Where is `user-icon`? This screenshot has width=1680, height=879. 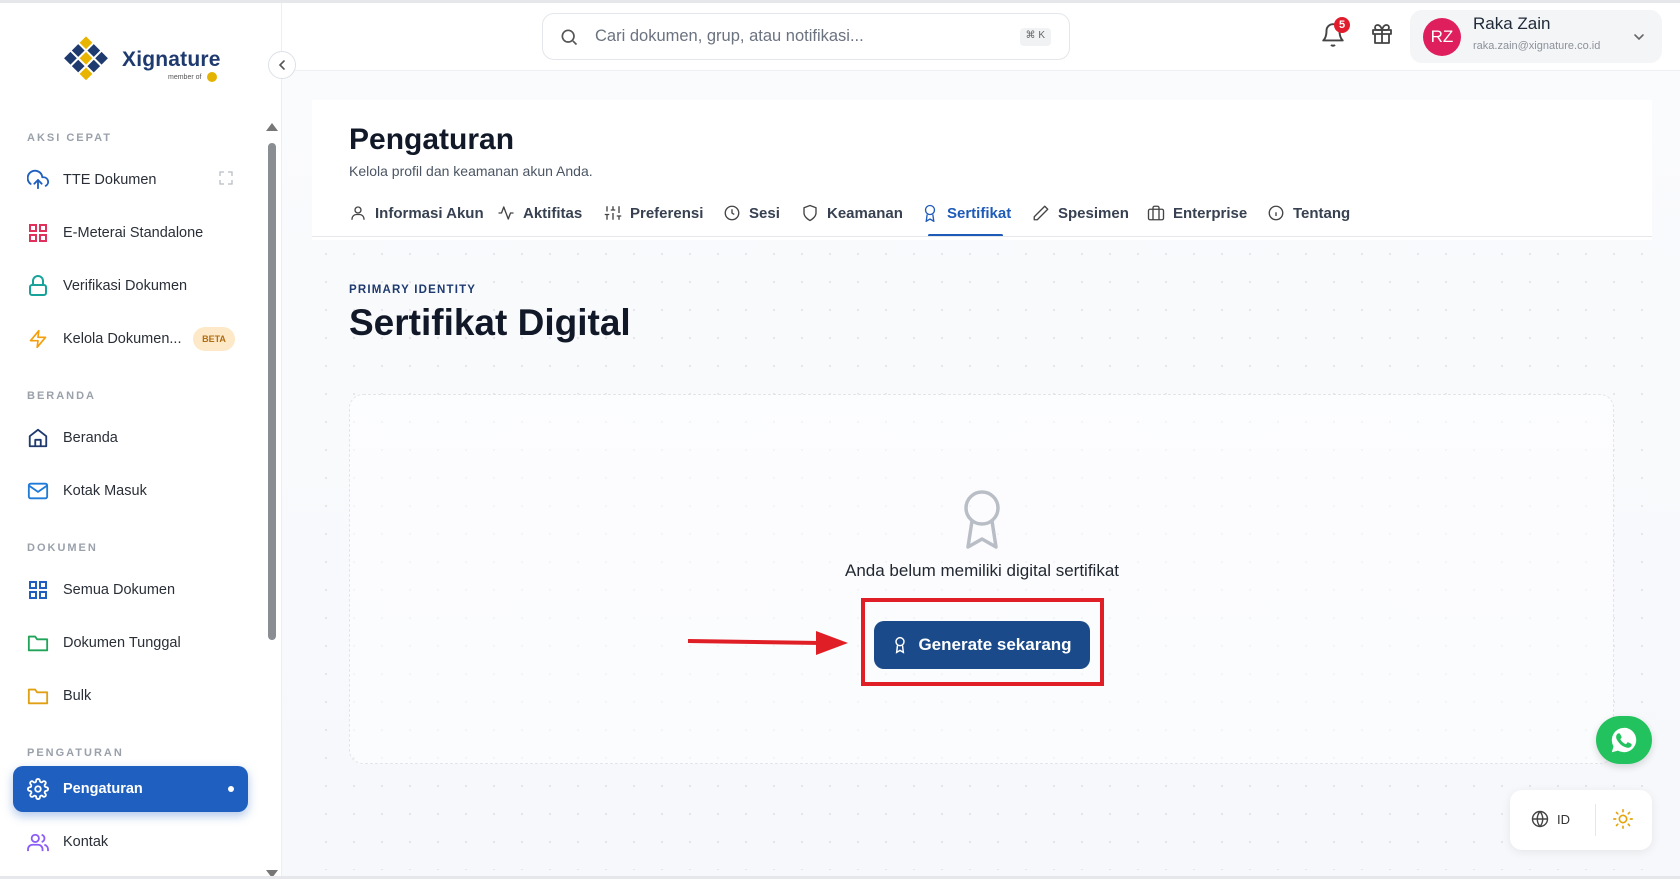
user-icon is located at coordinates (358, 213).